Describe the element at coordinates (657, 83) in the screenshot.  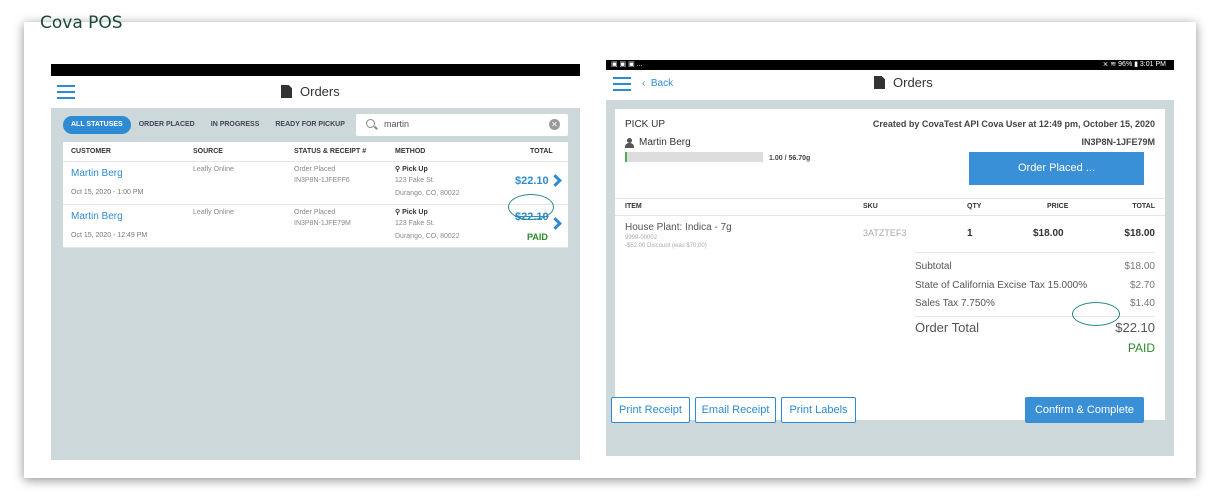
I see `back-button: ‹ Back` at that location.